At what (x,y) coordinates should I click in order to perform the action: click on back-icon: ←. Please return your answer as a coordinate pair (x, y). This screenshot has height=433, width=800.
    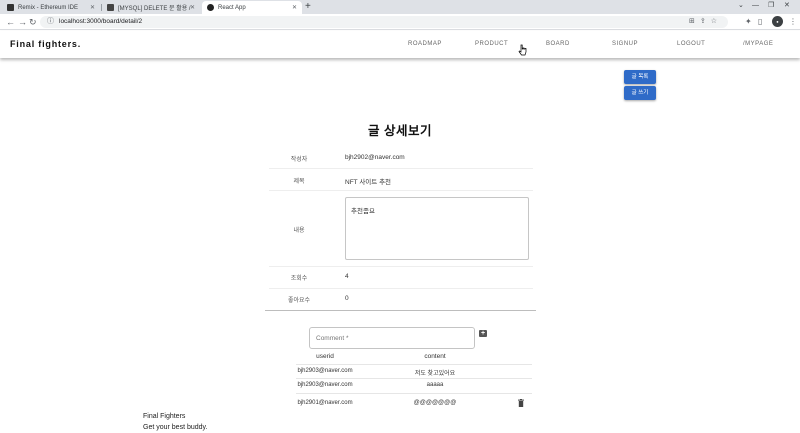
    Looking at the image, I should click on (10, 22).